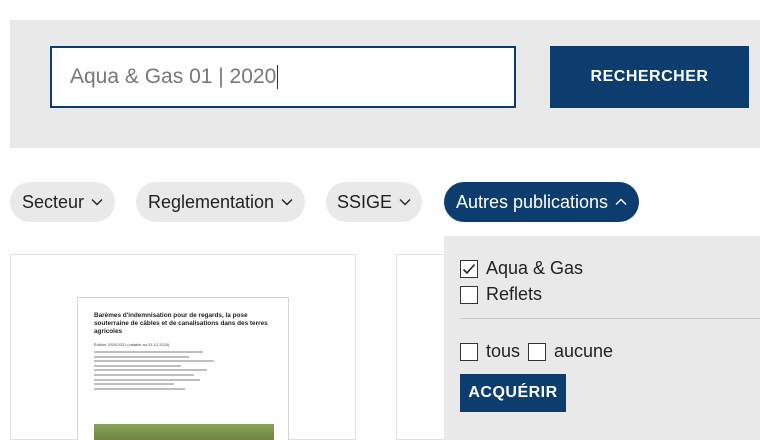 The height and width of the screenshot is (440, 760). What do you see at coordinates (364, 201) in the screenshot?
I see `filter-label: SSIGE` at bounding box center [364, 201].